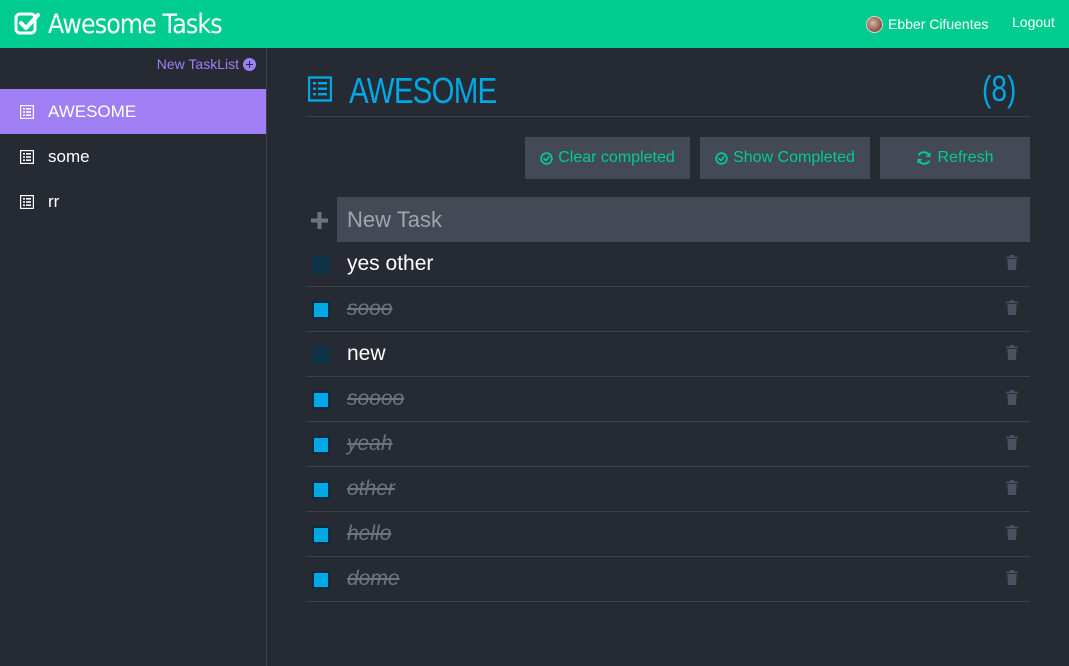 The image size is (1069, 666). I want to click on sidebar-item-label: AWESOME, so click(92, 111).